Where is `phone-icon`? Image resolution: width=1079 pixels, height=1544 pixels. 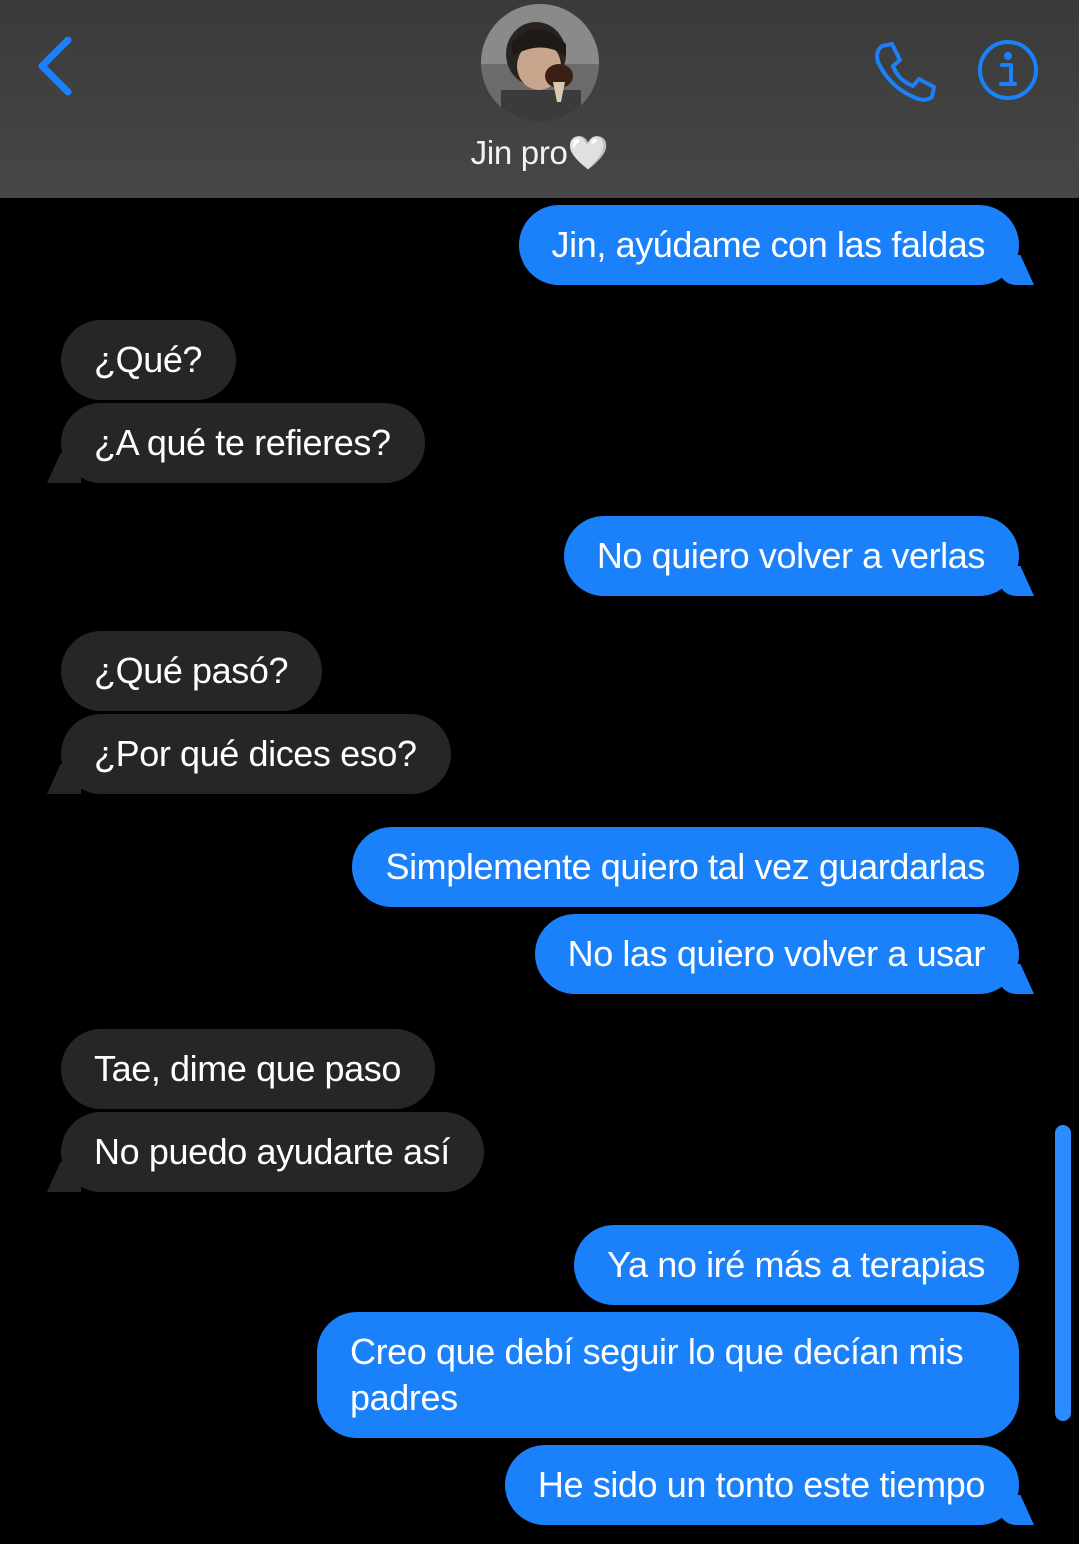 phone-icon is located at coordinates (905, 72).